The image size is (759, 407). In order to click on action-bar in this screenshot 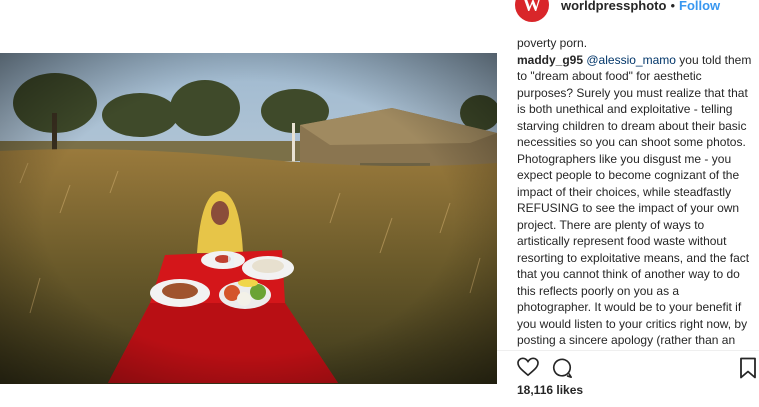, I will do `click(637, 368)`.